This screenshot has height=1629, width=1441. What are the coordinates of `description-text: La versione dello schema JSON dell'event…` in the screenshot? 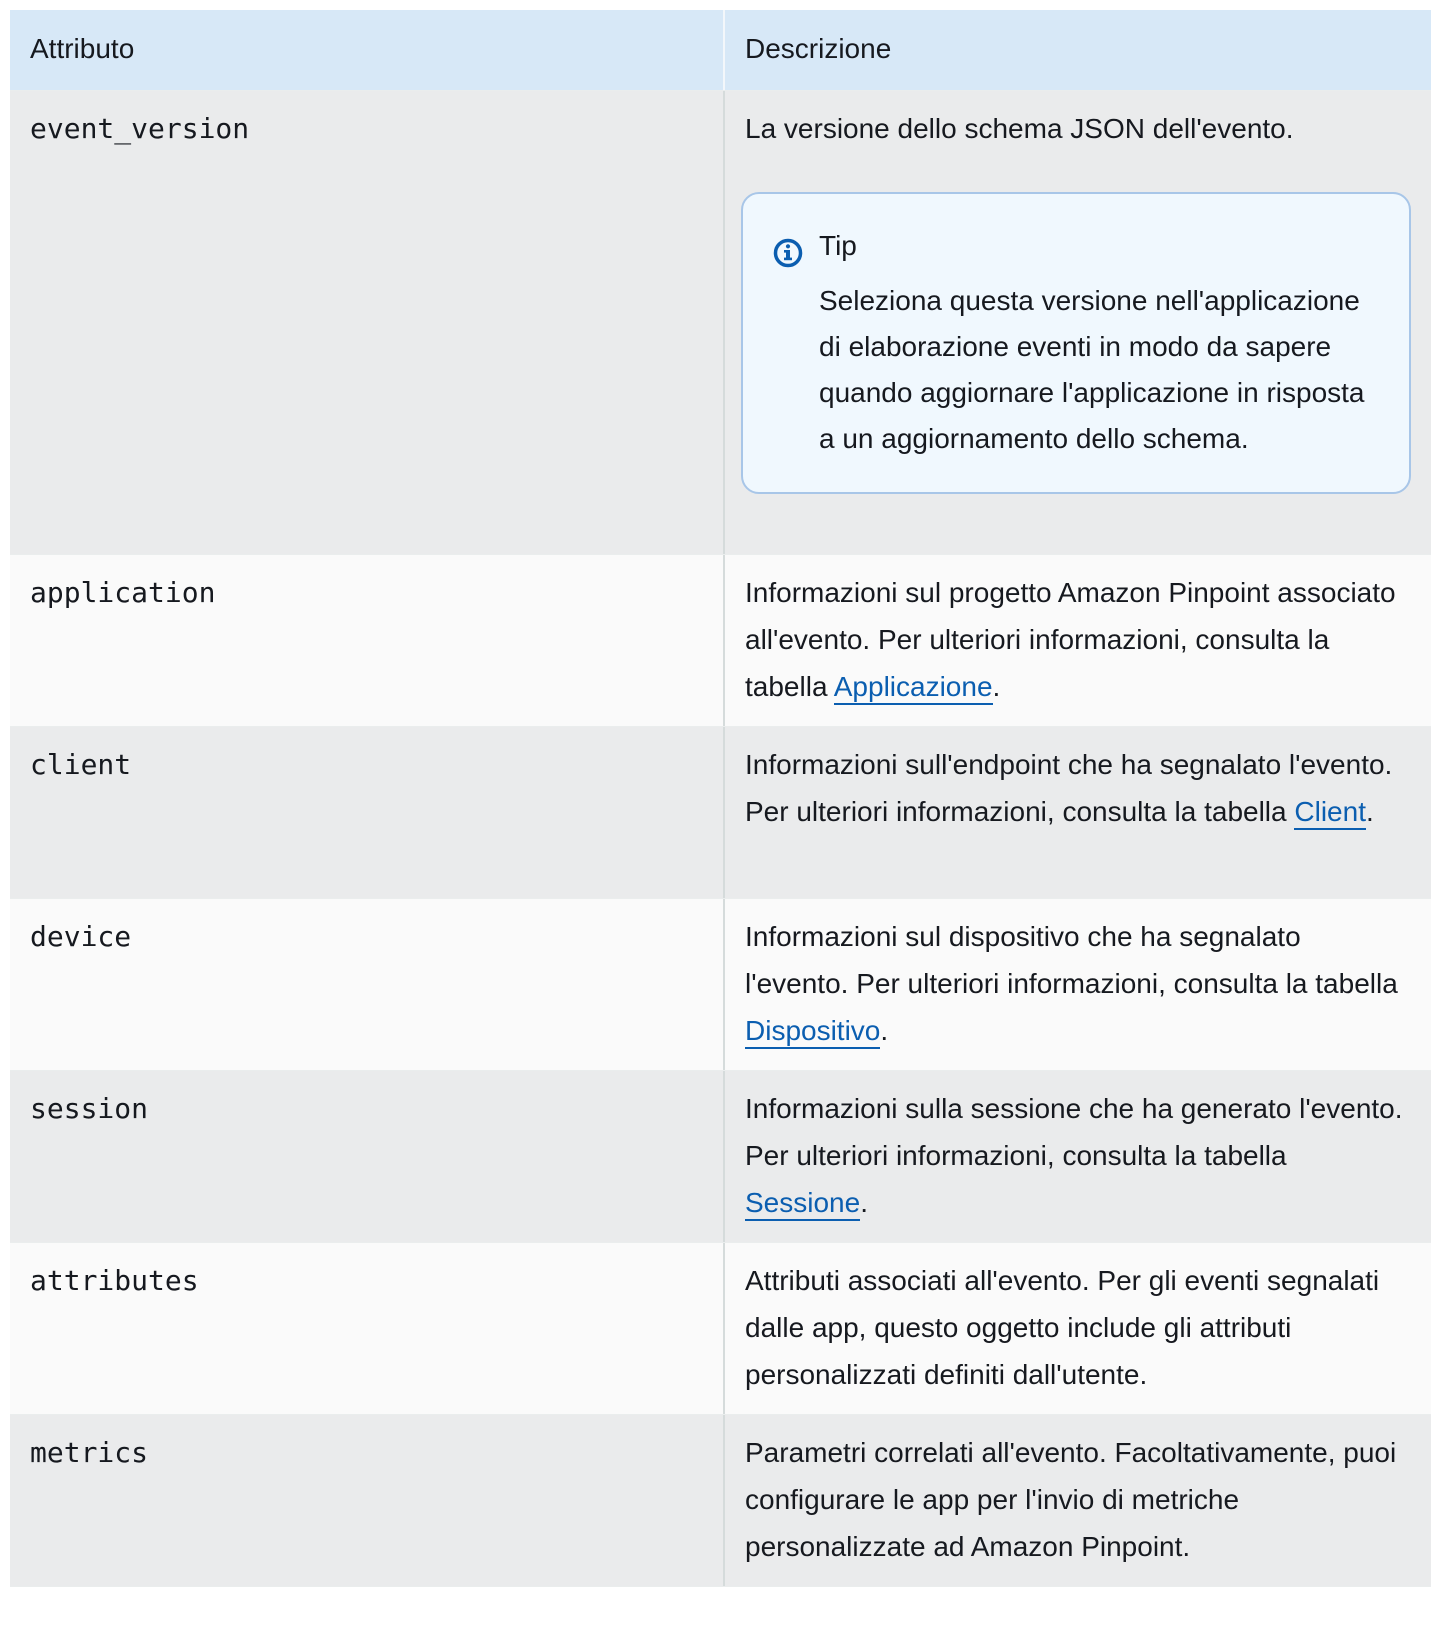 It's located at (1019, 128).